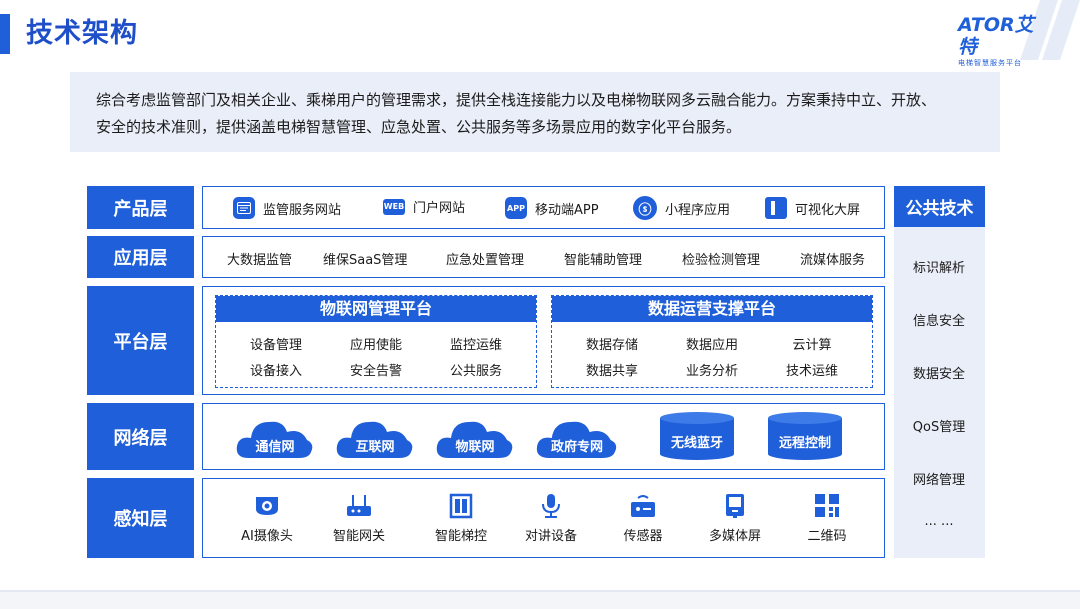  I want to click on layer-label-platform: 平台层, so click(140, 340).